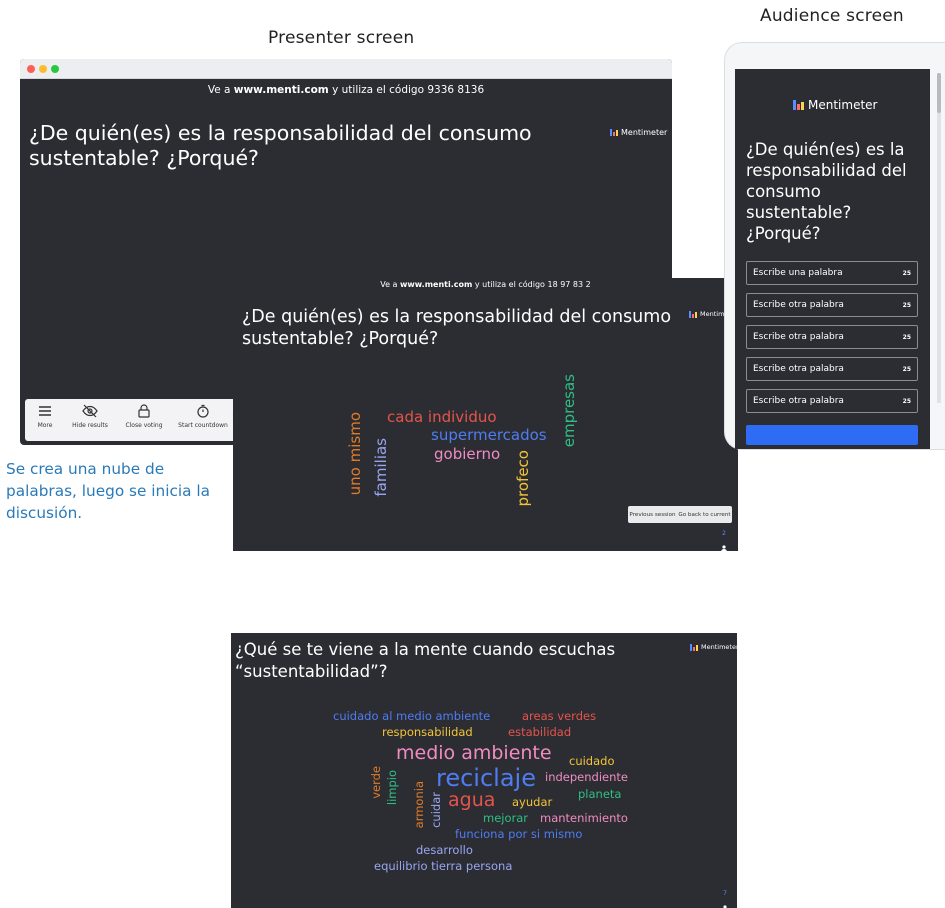 The width and height of the screenshot is (945, 908). Describe the element at coordinates (540, 732) in the screenshot. I see `cloud-word: estabilidad` at that location.